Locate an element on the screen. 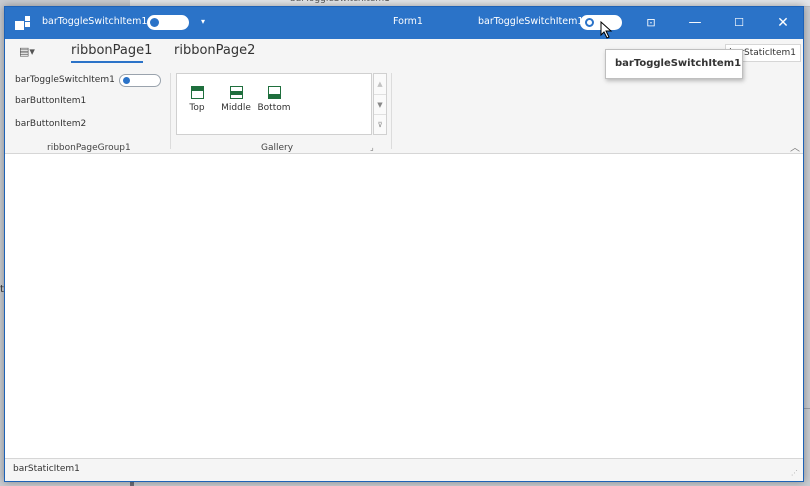  group-toggle-label: barToggleSwitchItem1 is located at coordinates (65, 80).